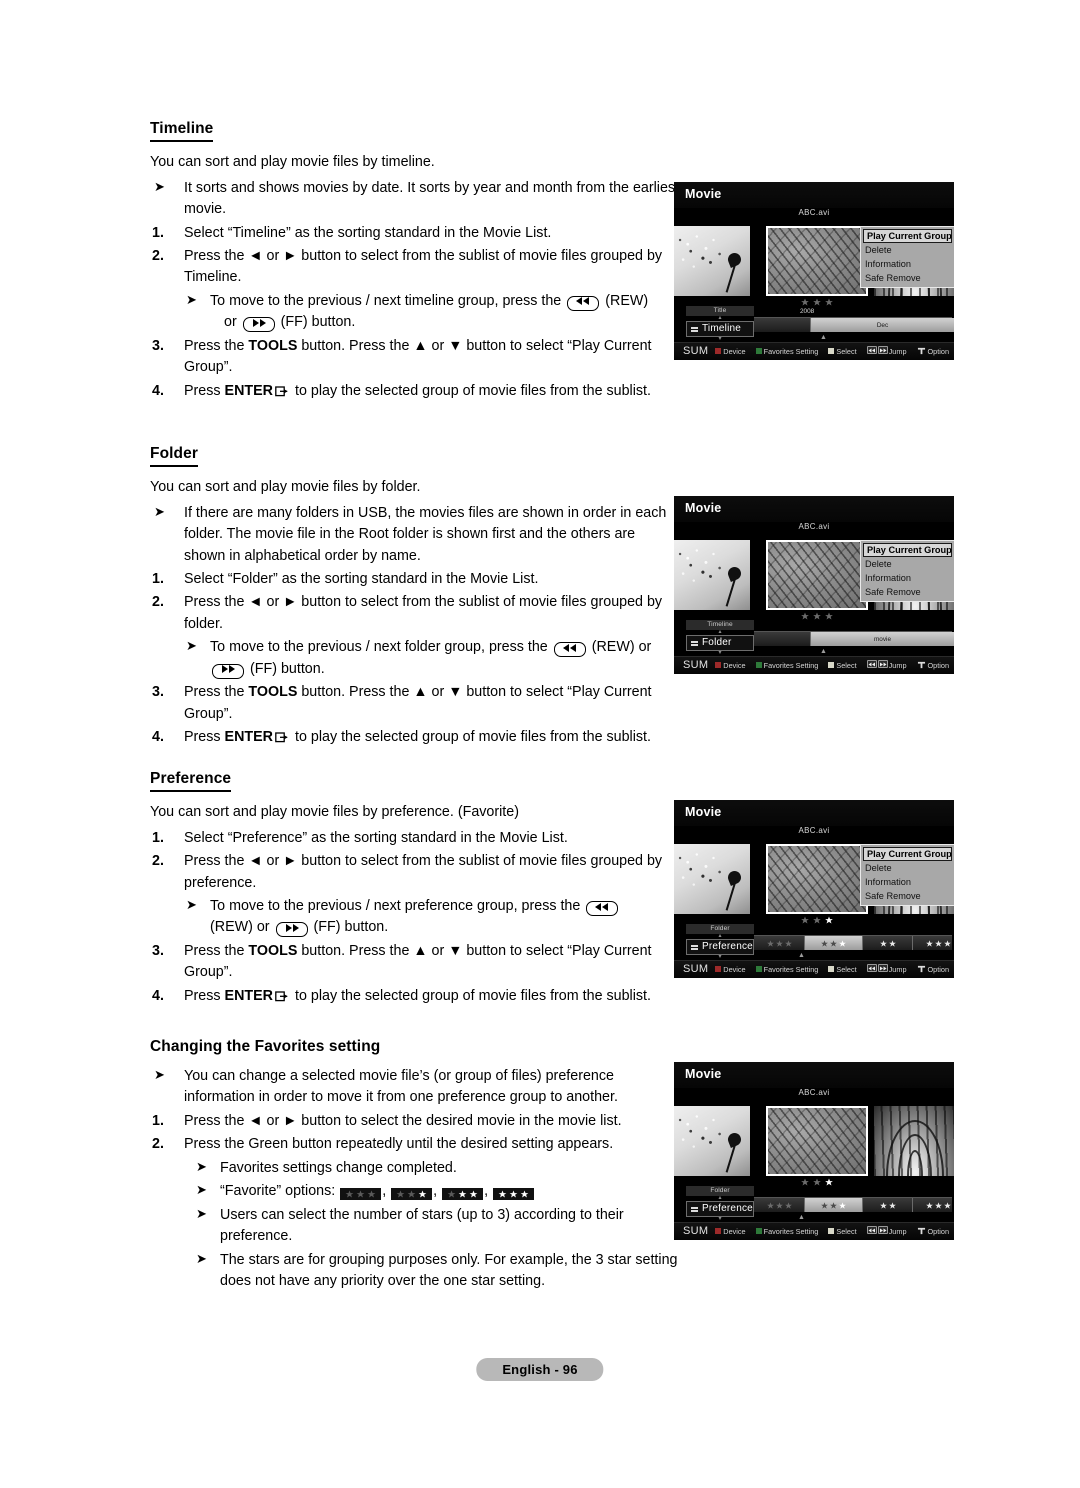 Image resolution: width=1080 pixels, height=1488 pixels. What do you see at coordinates (216, 692) in the screenshot?
I see `text-pre: Press the` at bounding box center [216, 692].